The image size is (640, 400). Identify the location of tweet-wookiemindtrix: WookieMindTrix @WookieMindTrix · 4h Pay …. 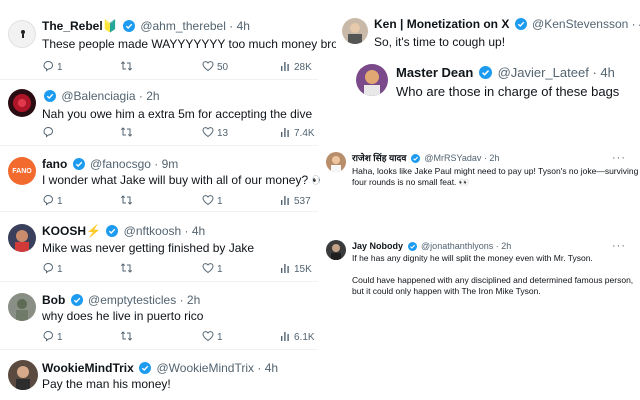
(159, 376).